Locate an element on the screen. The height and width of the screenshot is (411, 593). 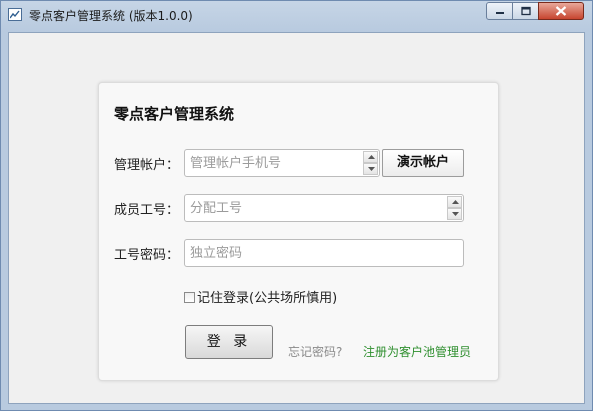
password-field is located at coordinates (324, 253).